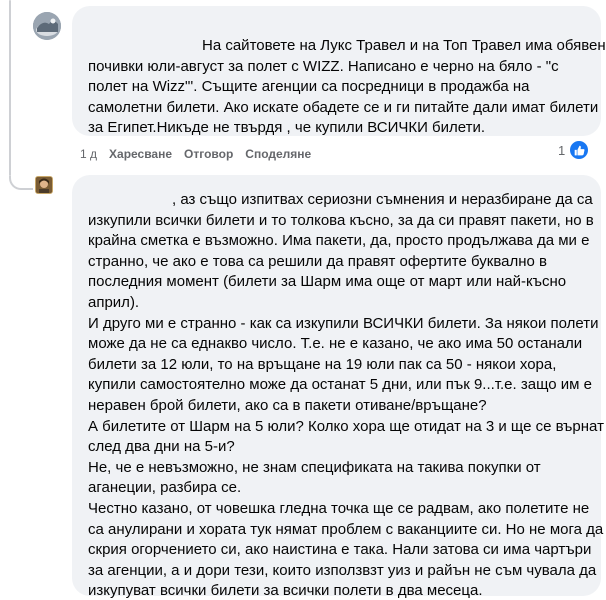  Describe the element at coordinates (88, 154) in the screenshot. I see `comment-timestamp: 1 д` at that location.